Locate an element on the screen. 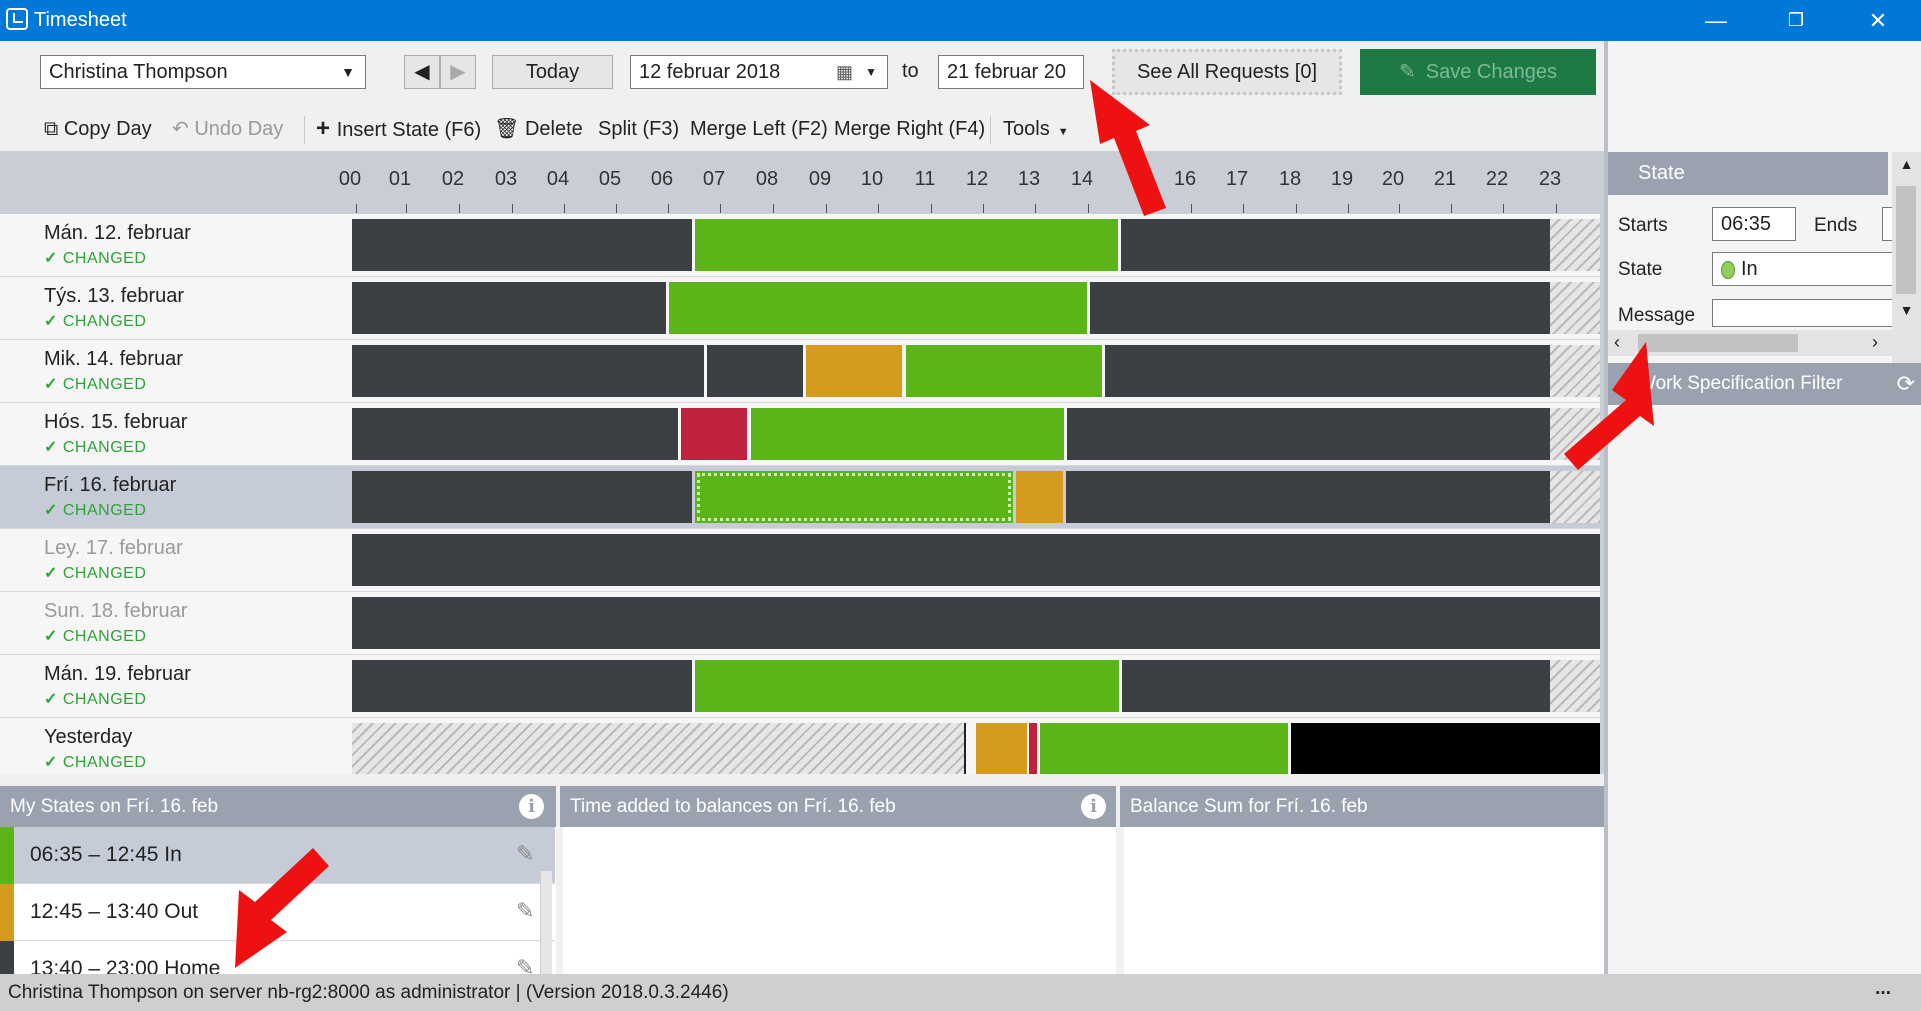 The image size is (1921, 1011). save-changes-label: Save Changes is located at coordinates (1491, 72).